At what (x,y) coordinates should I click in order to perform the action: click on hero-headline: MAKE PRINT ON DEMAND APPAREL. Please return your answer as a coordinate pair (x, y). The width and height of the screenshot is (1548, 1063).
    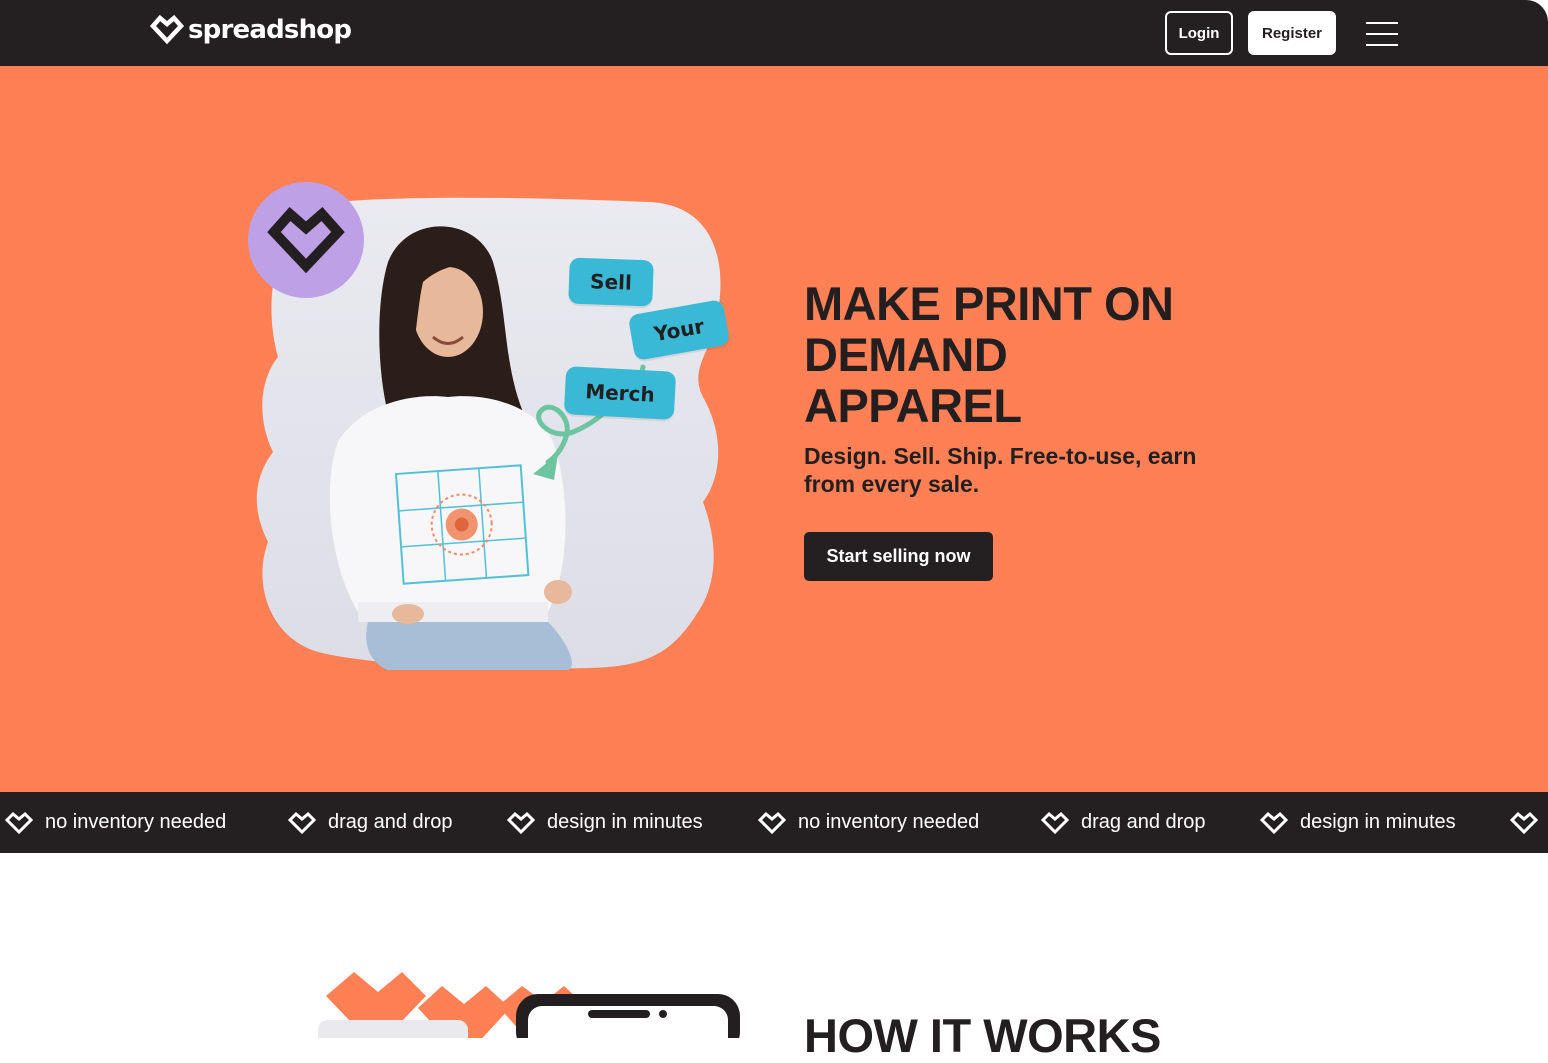
    Looking at the image, I should click on (989, 354).